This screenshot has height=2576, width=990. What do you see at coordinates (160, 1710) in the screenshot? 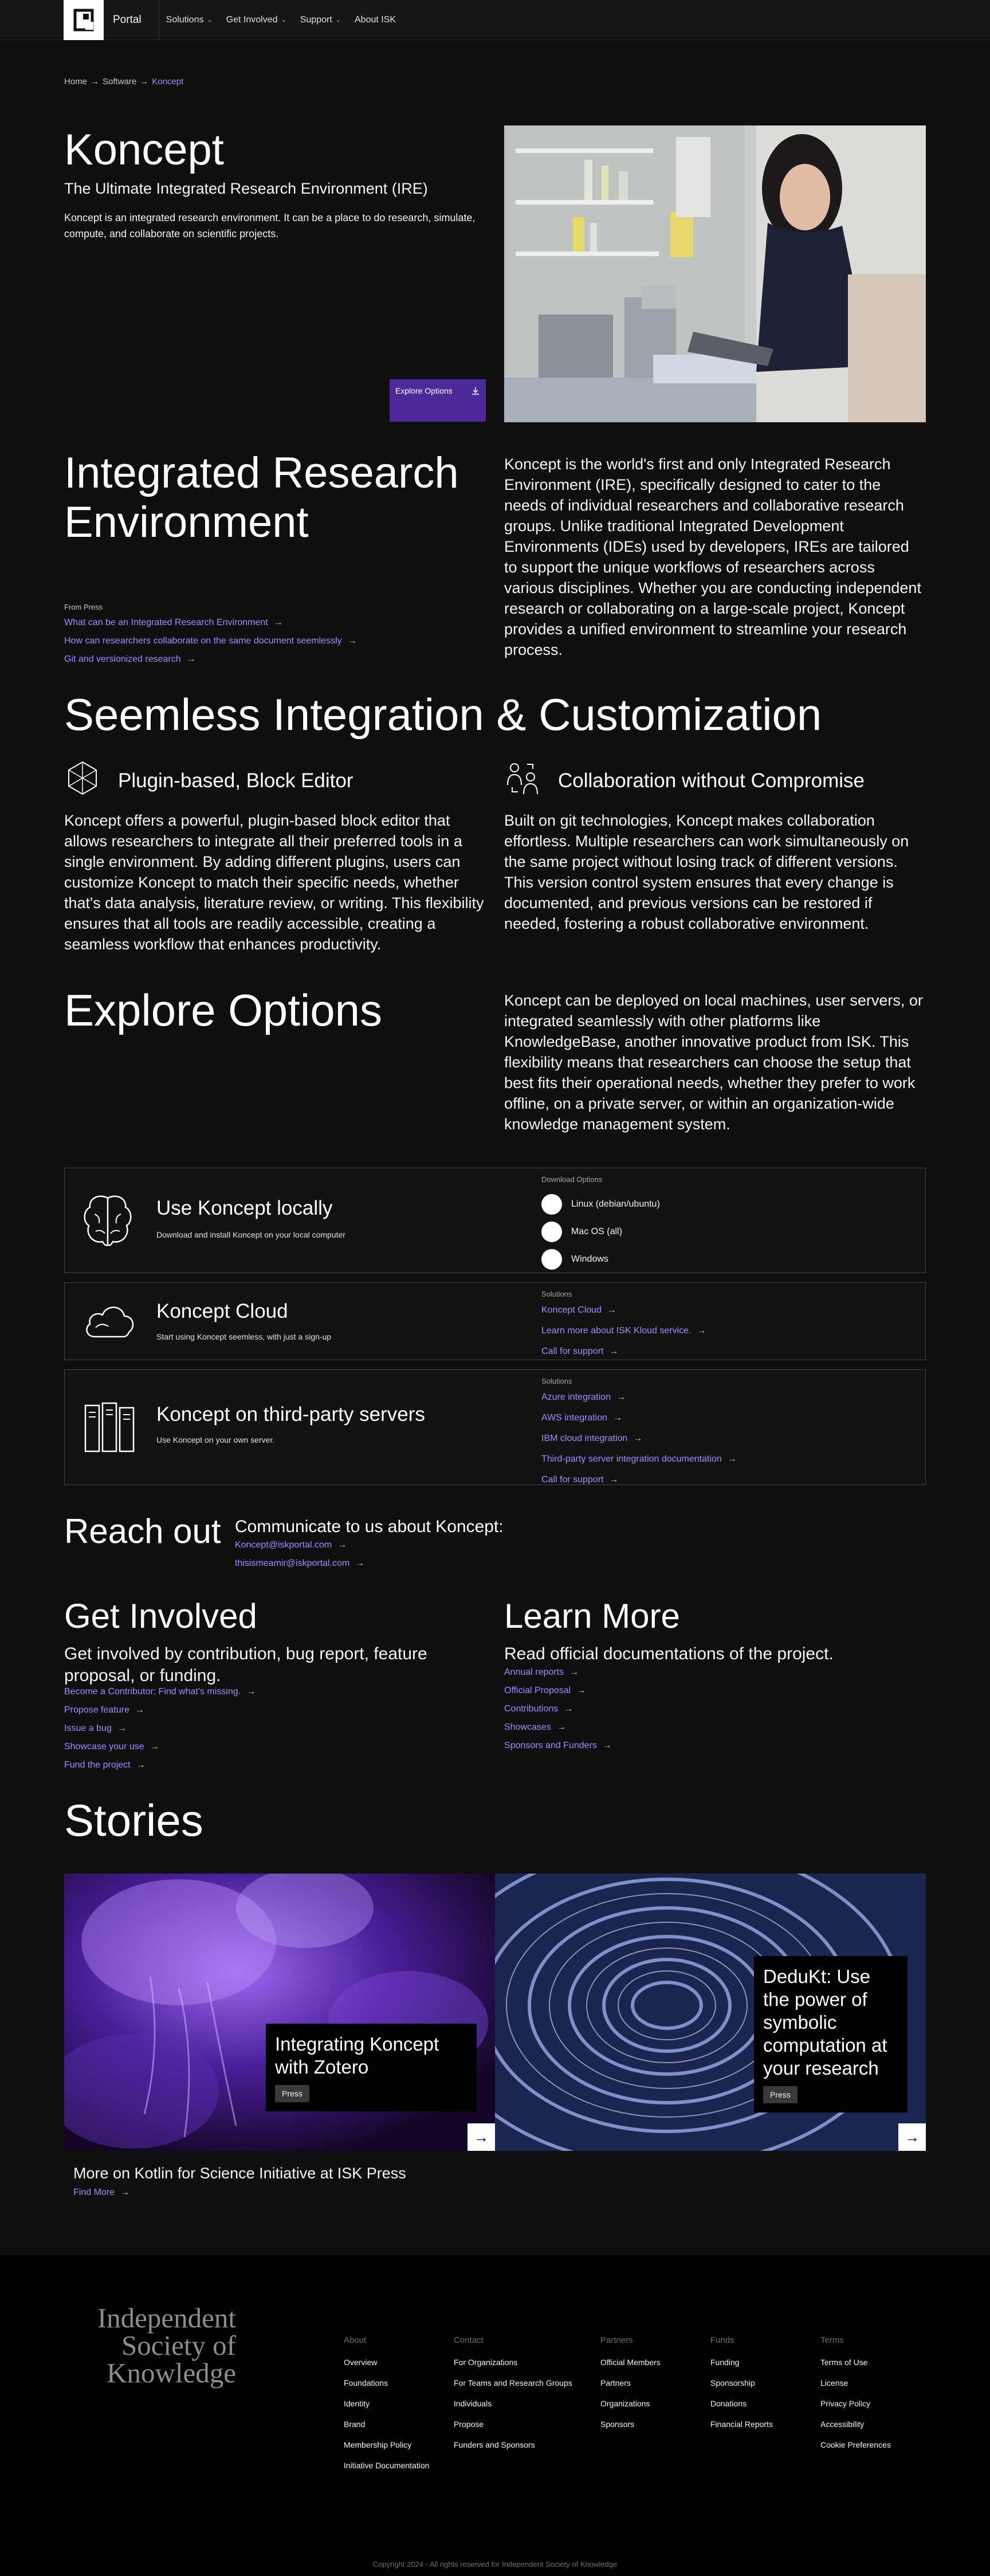
I see `involve-link: Propose feature →` at bounding box center [160, 1710].